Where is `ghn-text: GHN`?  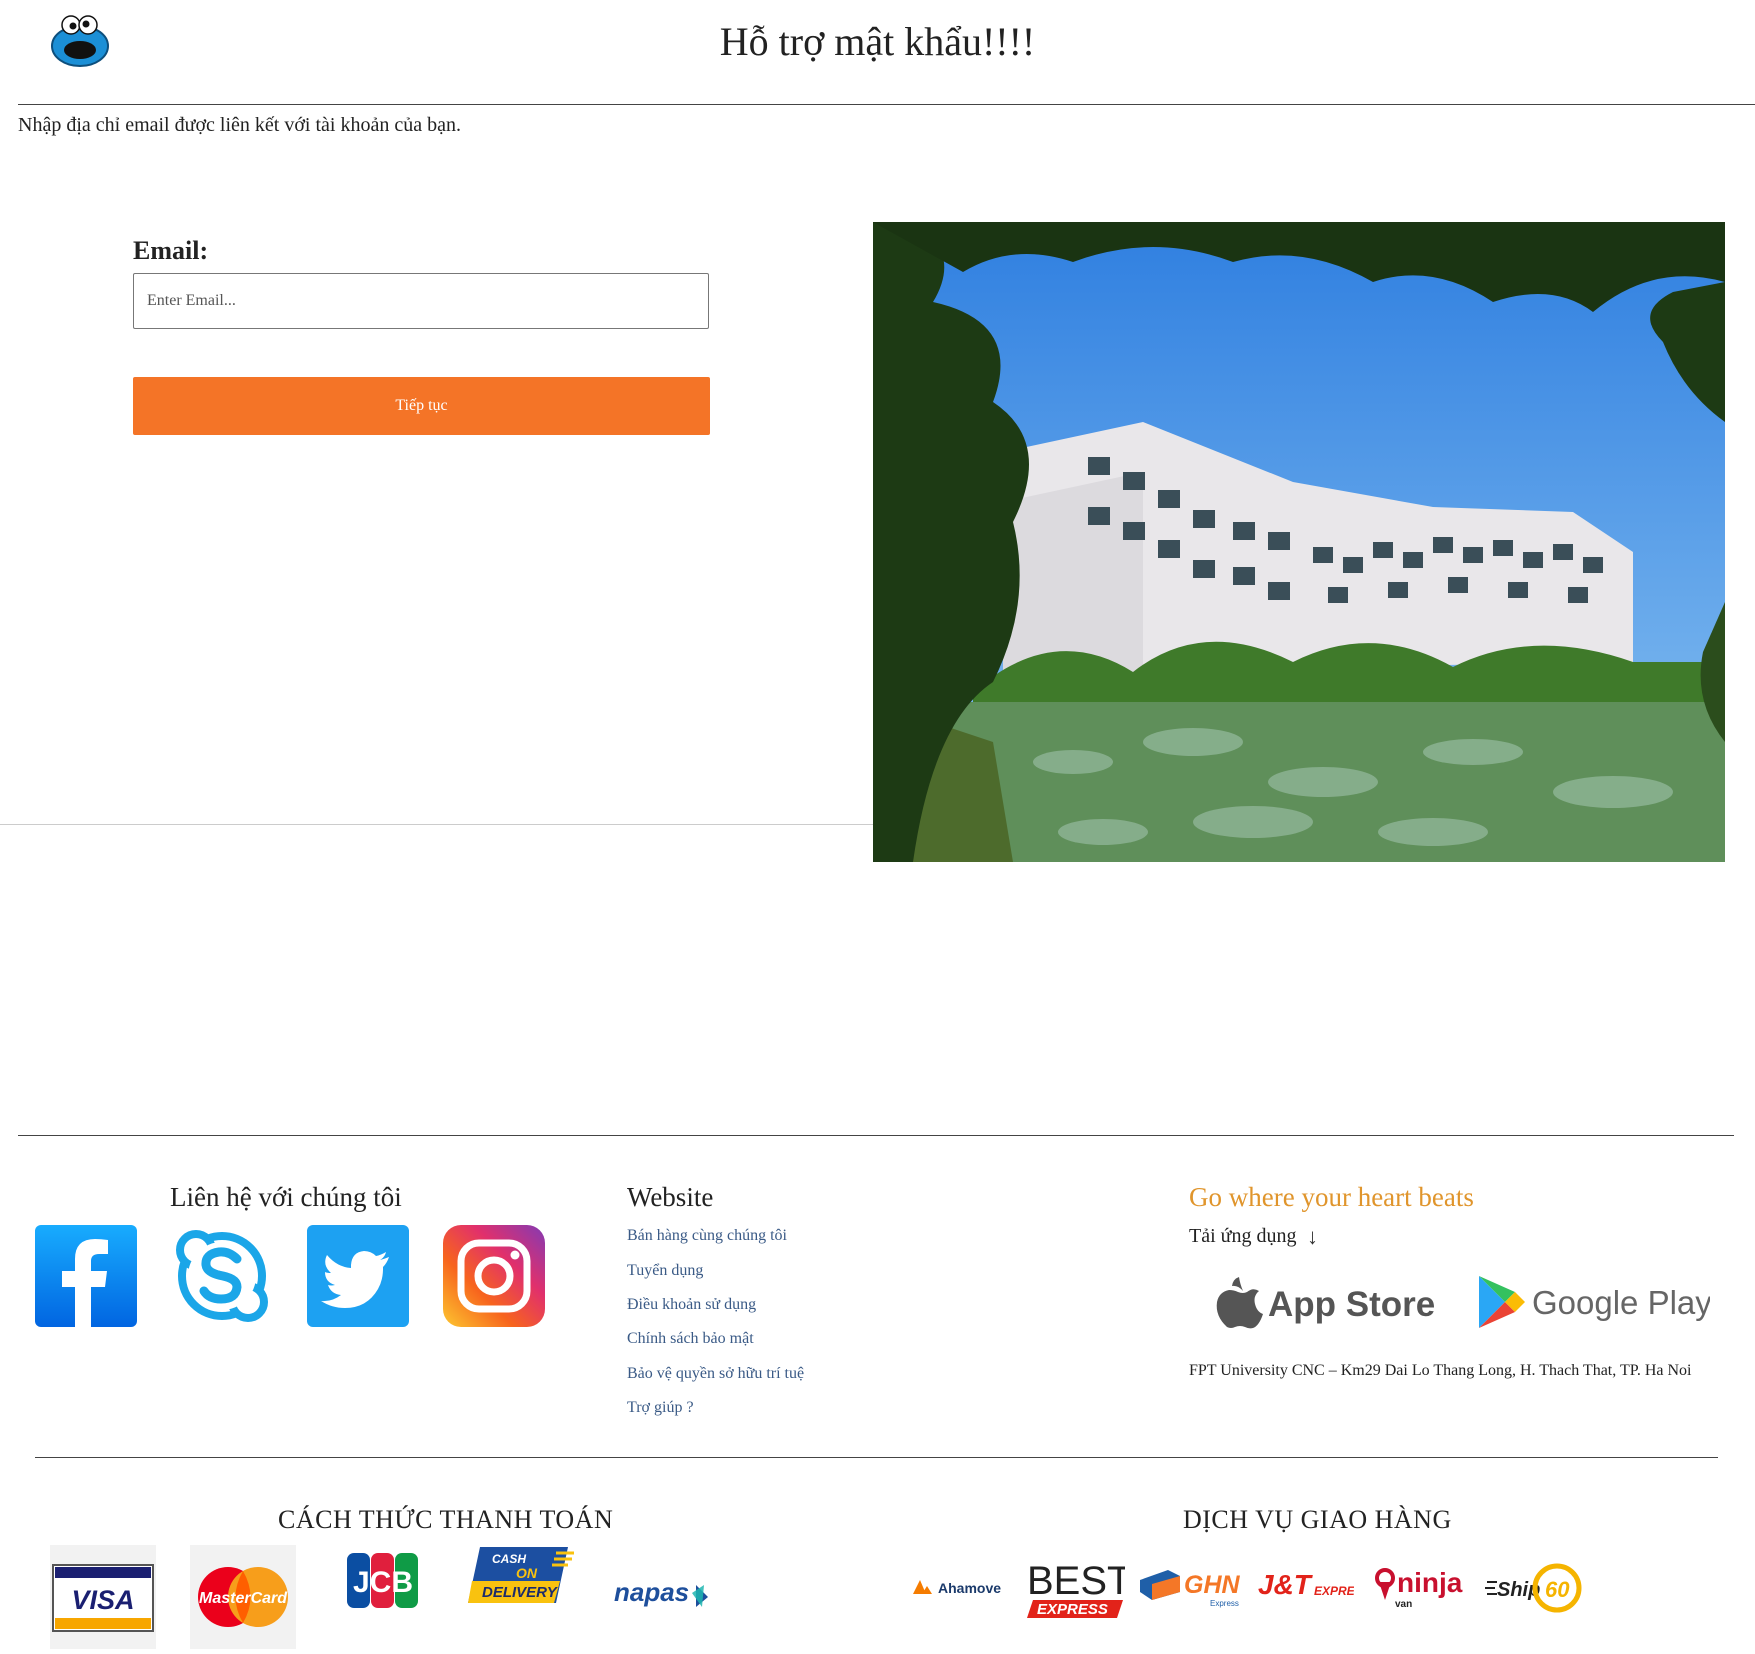 ghn-text: GHN is located at coordinates (1212, 1585).